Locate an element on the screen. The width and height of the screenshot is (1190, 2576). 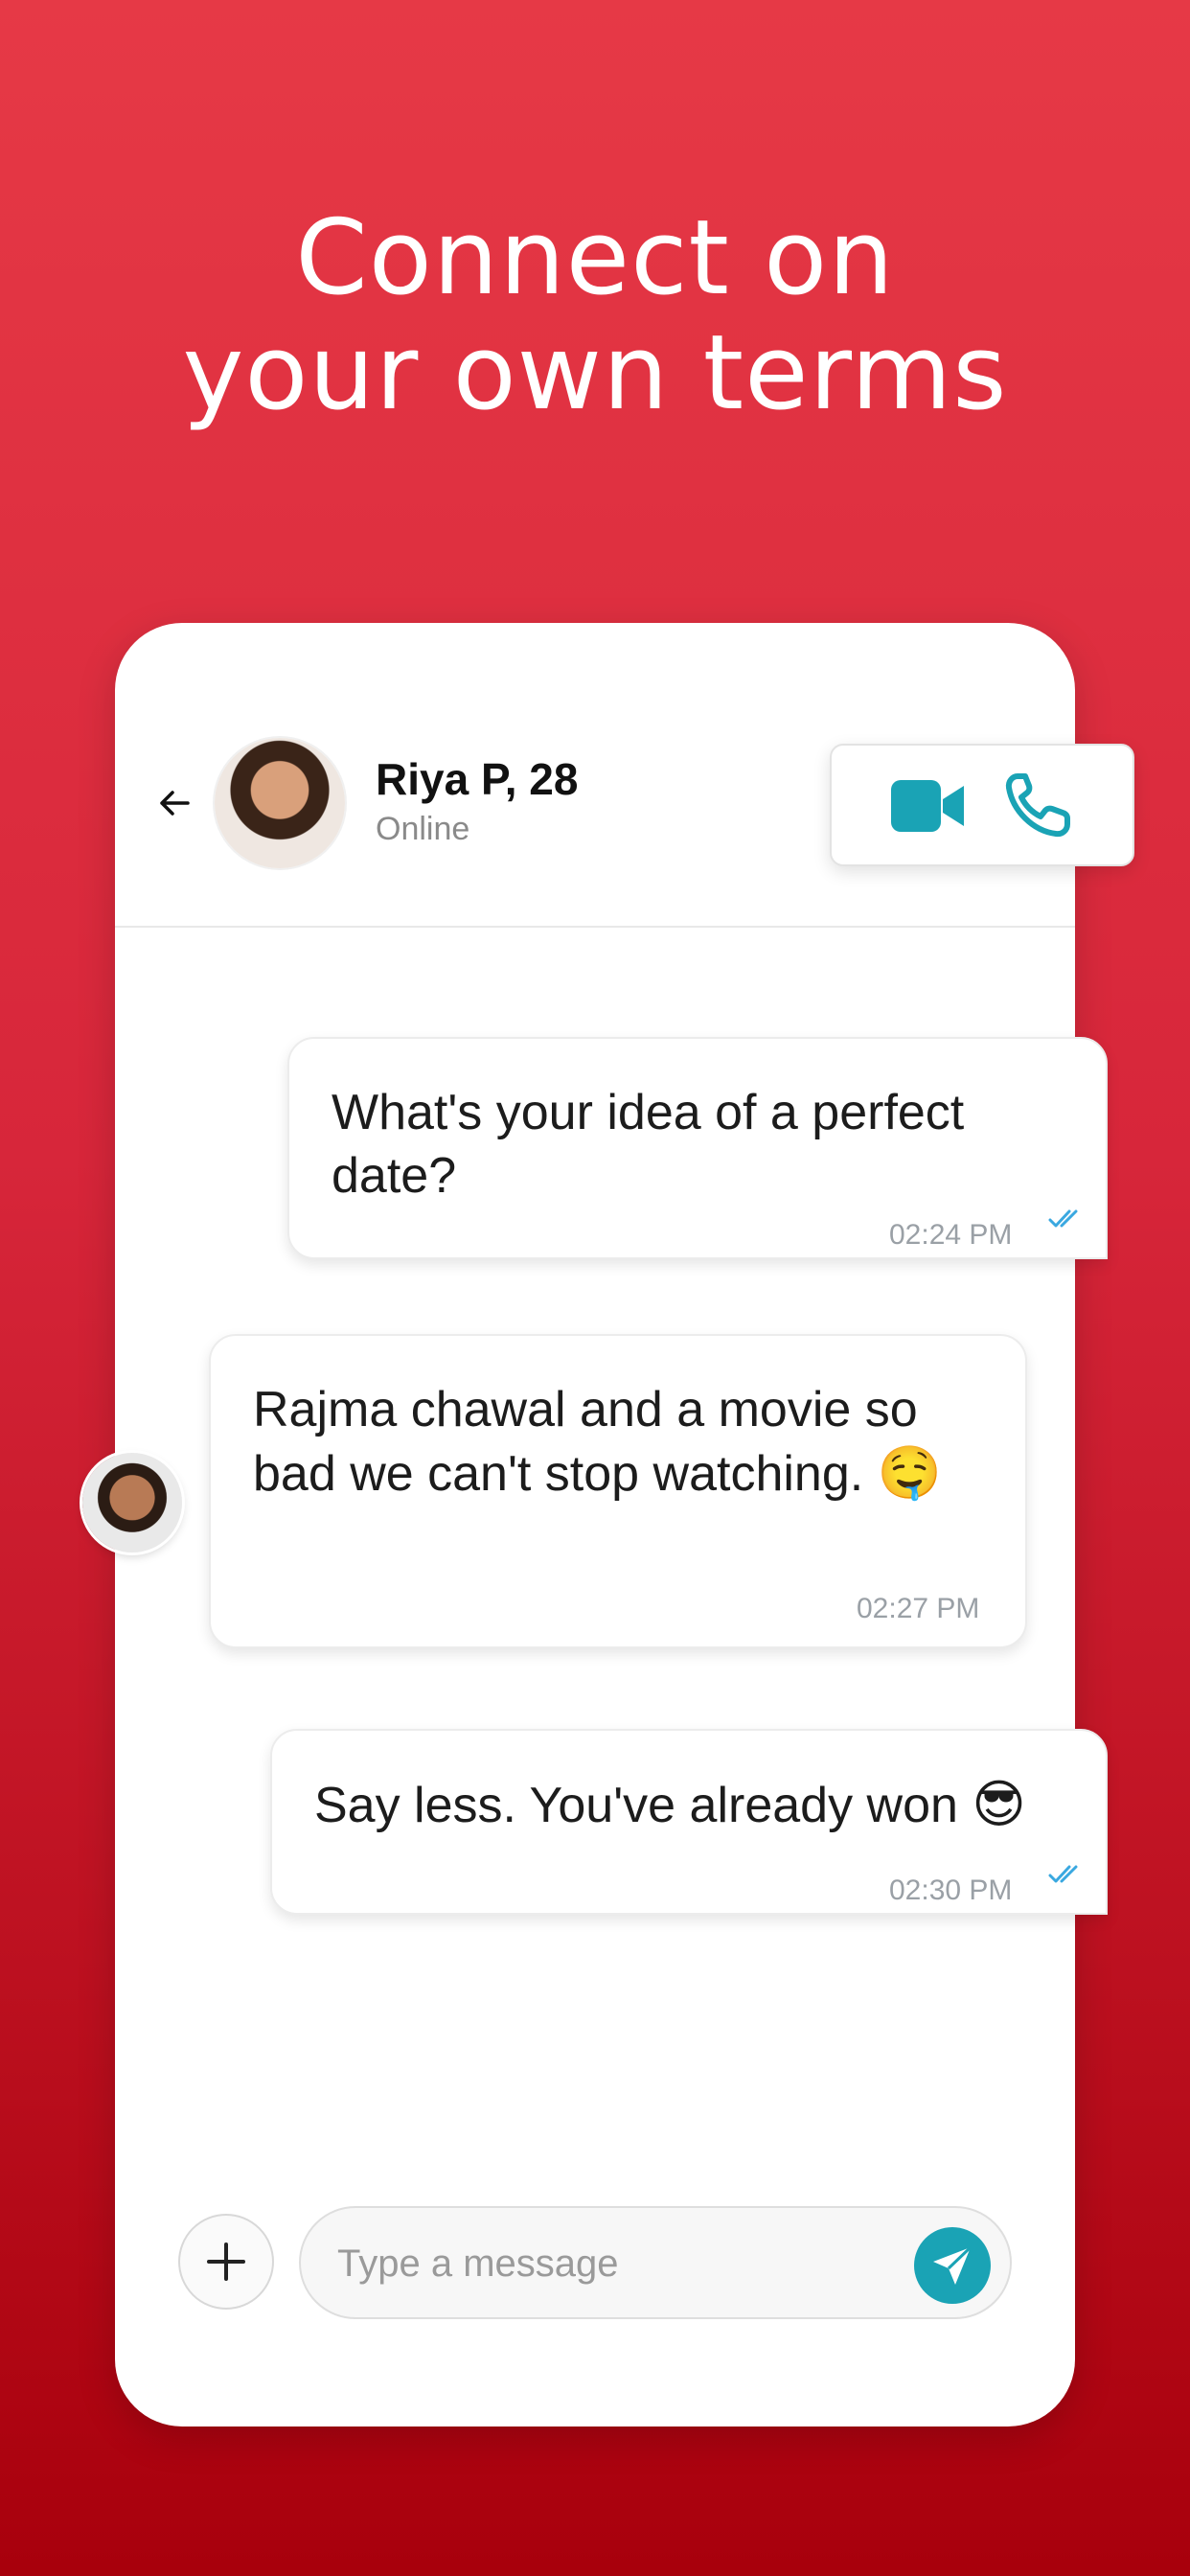
send-icon is located at coordinates (953, 2265).